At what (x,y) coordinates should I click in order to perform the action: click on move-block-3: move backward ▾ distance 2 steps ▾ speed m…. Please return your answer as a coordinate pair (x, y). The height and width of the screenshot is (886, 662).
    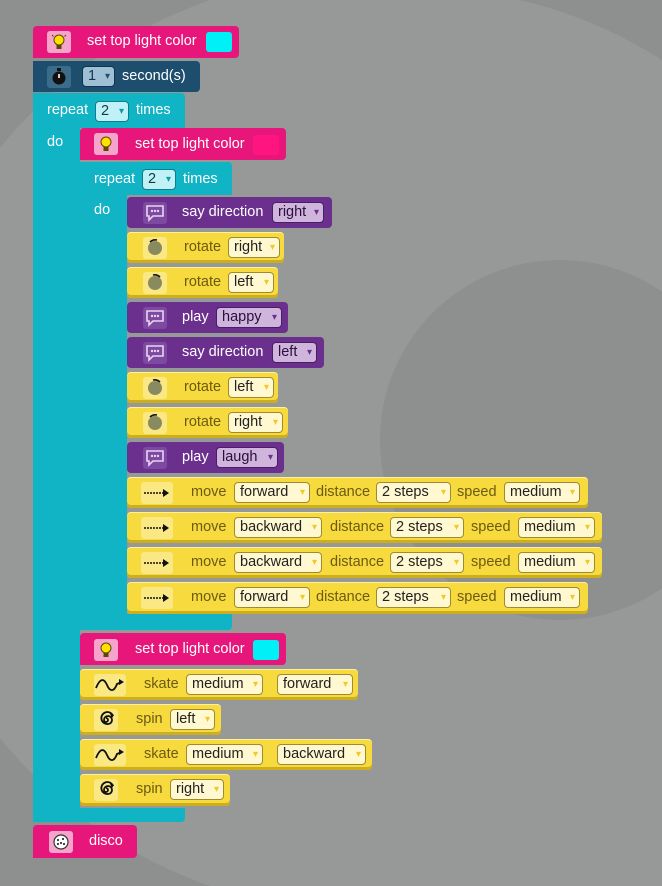
    Looking at the image, I should click on (364, 562).